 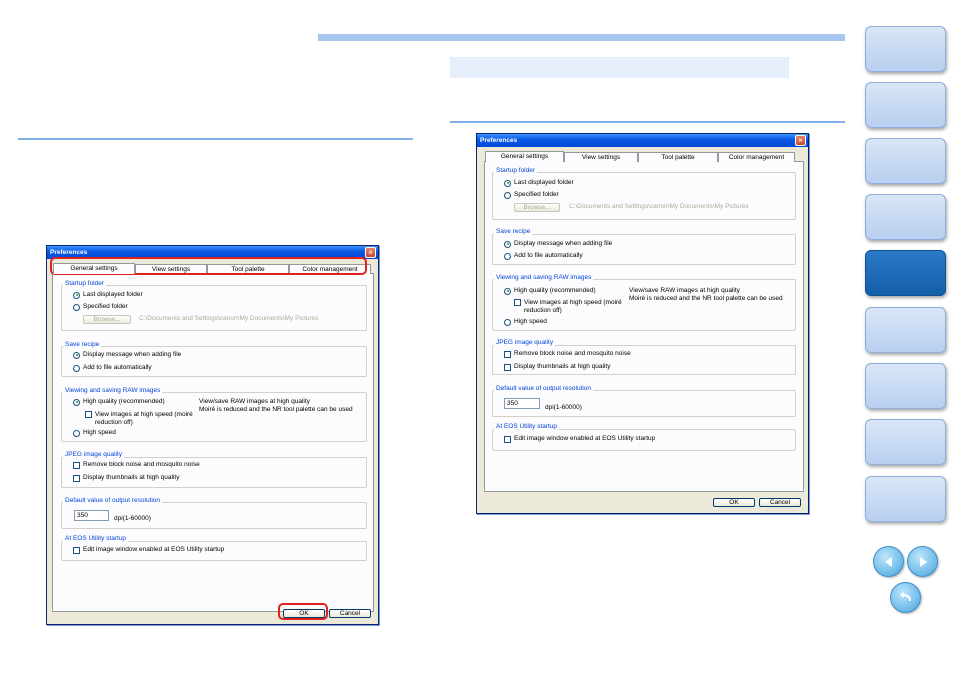 I want to click on return-button, so click(x=905, y=597).